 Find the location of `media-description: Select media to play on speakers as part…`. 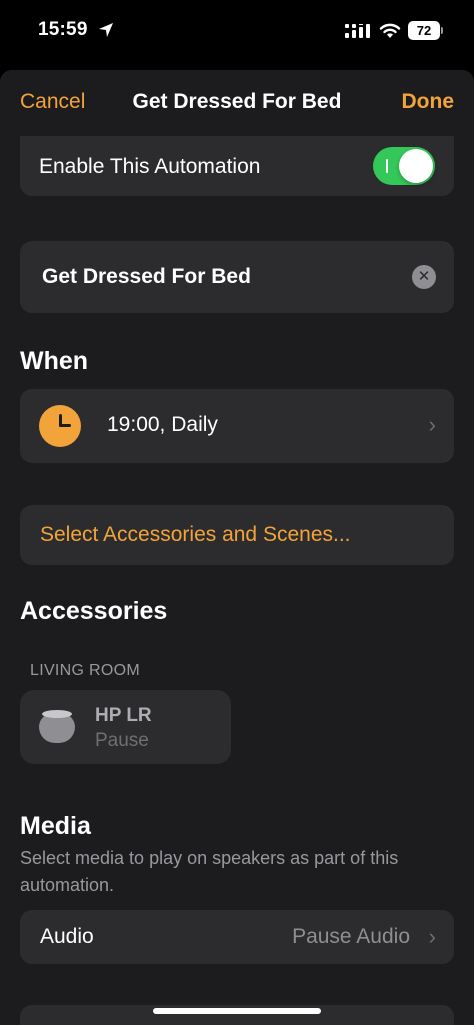

media-description: Select media to play on speakers as part… is located at coordinates (209, 871).